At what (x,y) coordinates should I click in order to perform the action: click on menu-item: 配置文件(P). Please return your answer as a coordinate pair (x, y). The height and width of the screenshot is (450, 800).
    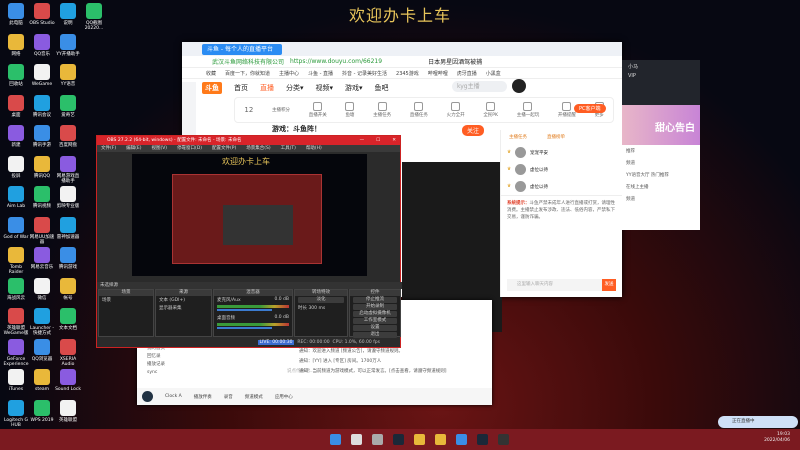
    Looking at the image, I should click on (224, 148).